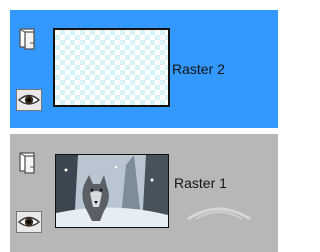 This screenshot has width=320, height=252. Describe the element at coordinates (200, 183) in the screenshot. I see `layer-name: Raster 1` at that location.